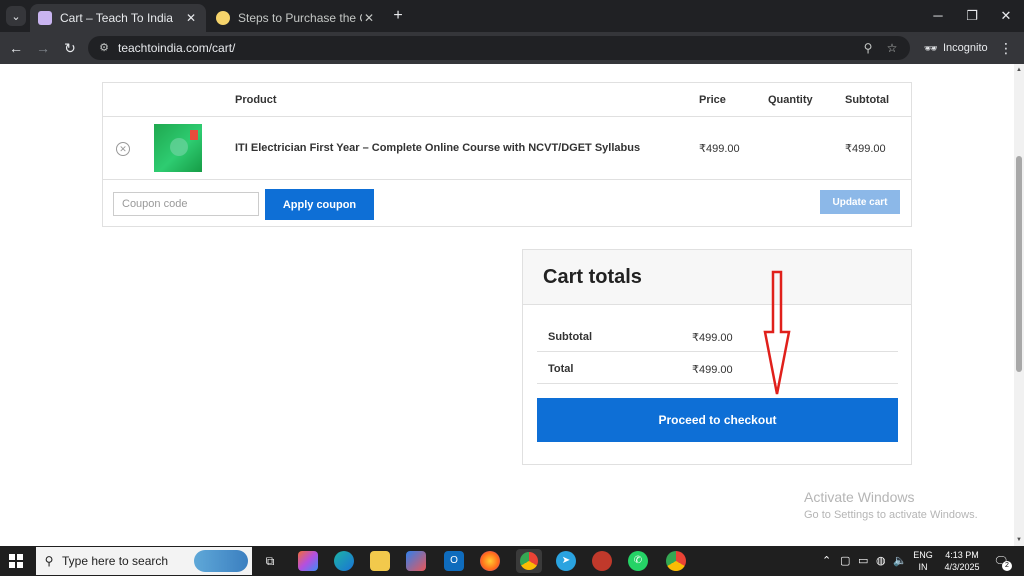 This screenshot has height=576, width=1024. What do you see at coordinates (962, 567) in the screenshot?
I see `clock-date: 4/3/2025` at bounding box center [962, 567].